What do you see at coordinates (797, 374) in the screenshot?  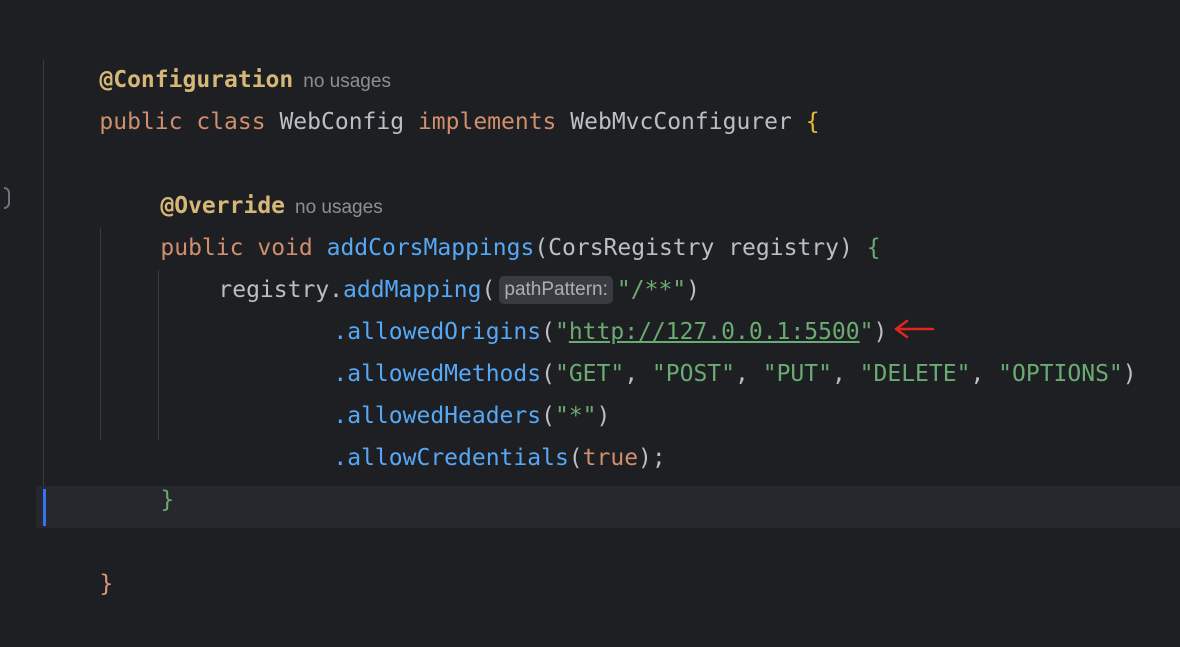 I see `string-literal: "PUT"` at bounding box center [797, 374].